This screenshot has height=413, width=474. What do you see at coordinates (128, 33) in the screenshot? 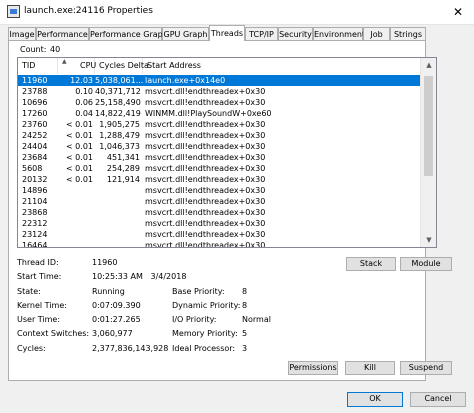
I see `tab-performance-graph: Performance Graph` at bounding box center [128, 33].